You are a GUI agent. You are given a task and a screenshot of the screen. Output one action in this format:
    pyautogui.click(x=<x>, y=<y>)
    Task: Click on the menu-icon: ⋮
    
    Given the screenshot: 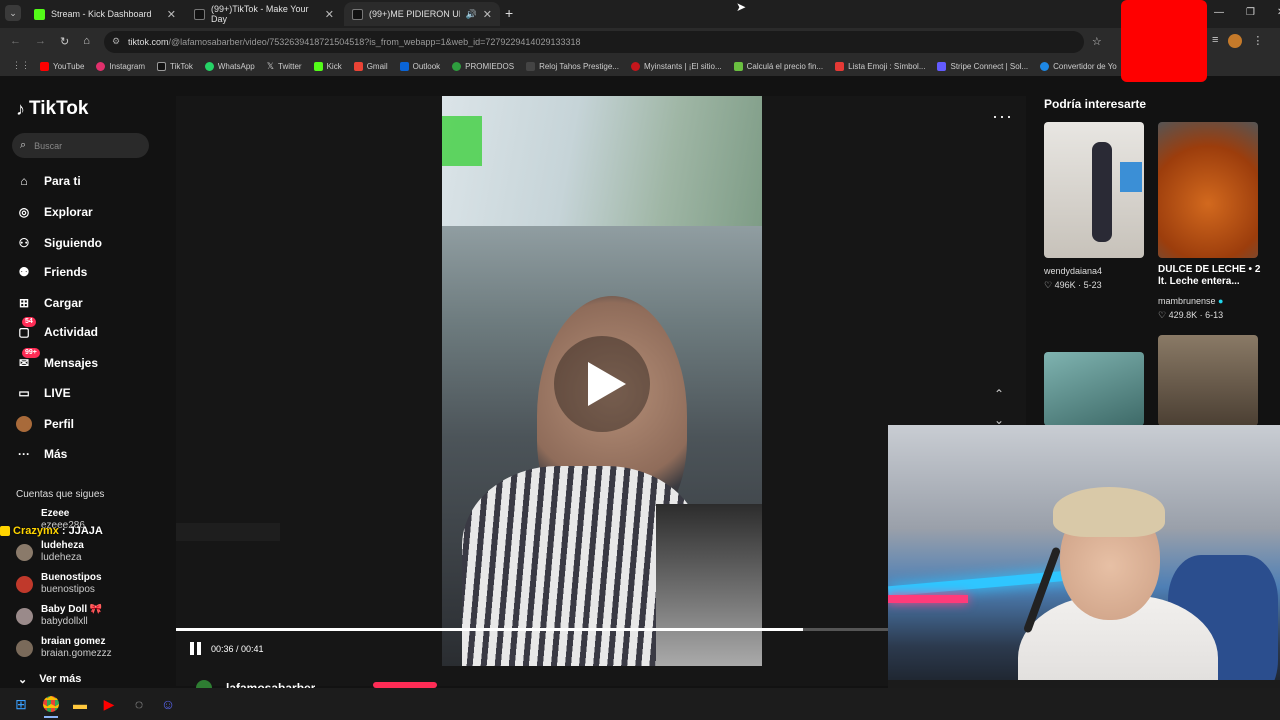 What is the action you would take?
    pyautogui.click(x=1257, y=41)
    